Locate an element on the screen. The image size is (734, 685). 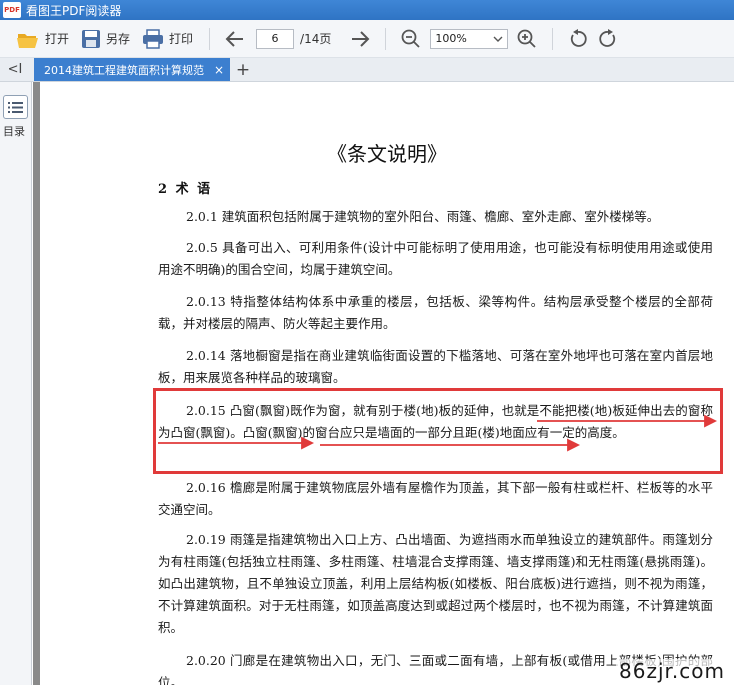
chevron-down-icon is located at coordinates (498, 39).